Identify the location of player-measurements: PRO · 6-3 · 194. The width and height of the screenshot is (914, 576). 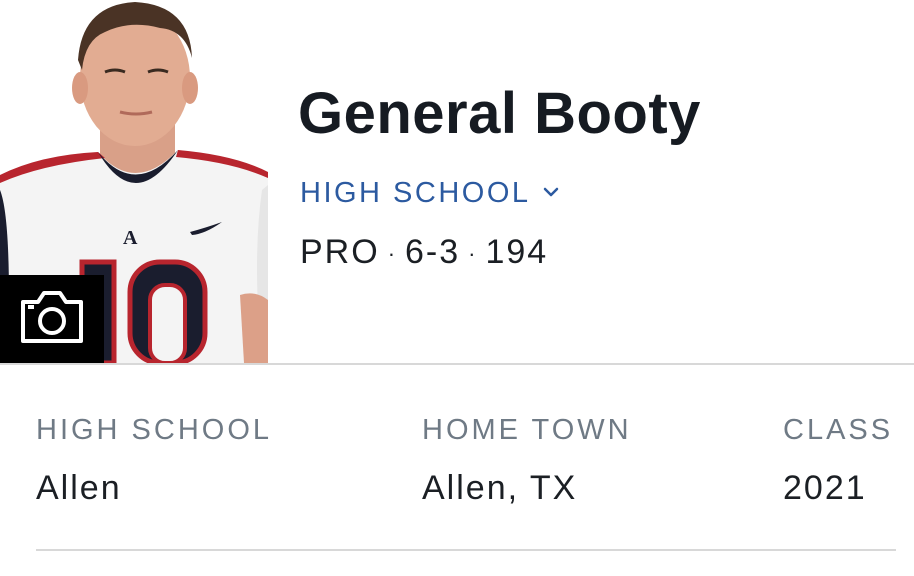
(424, 252).